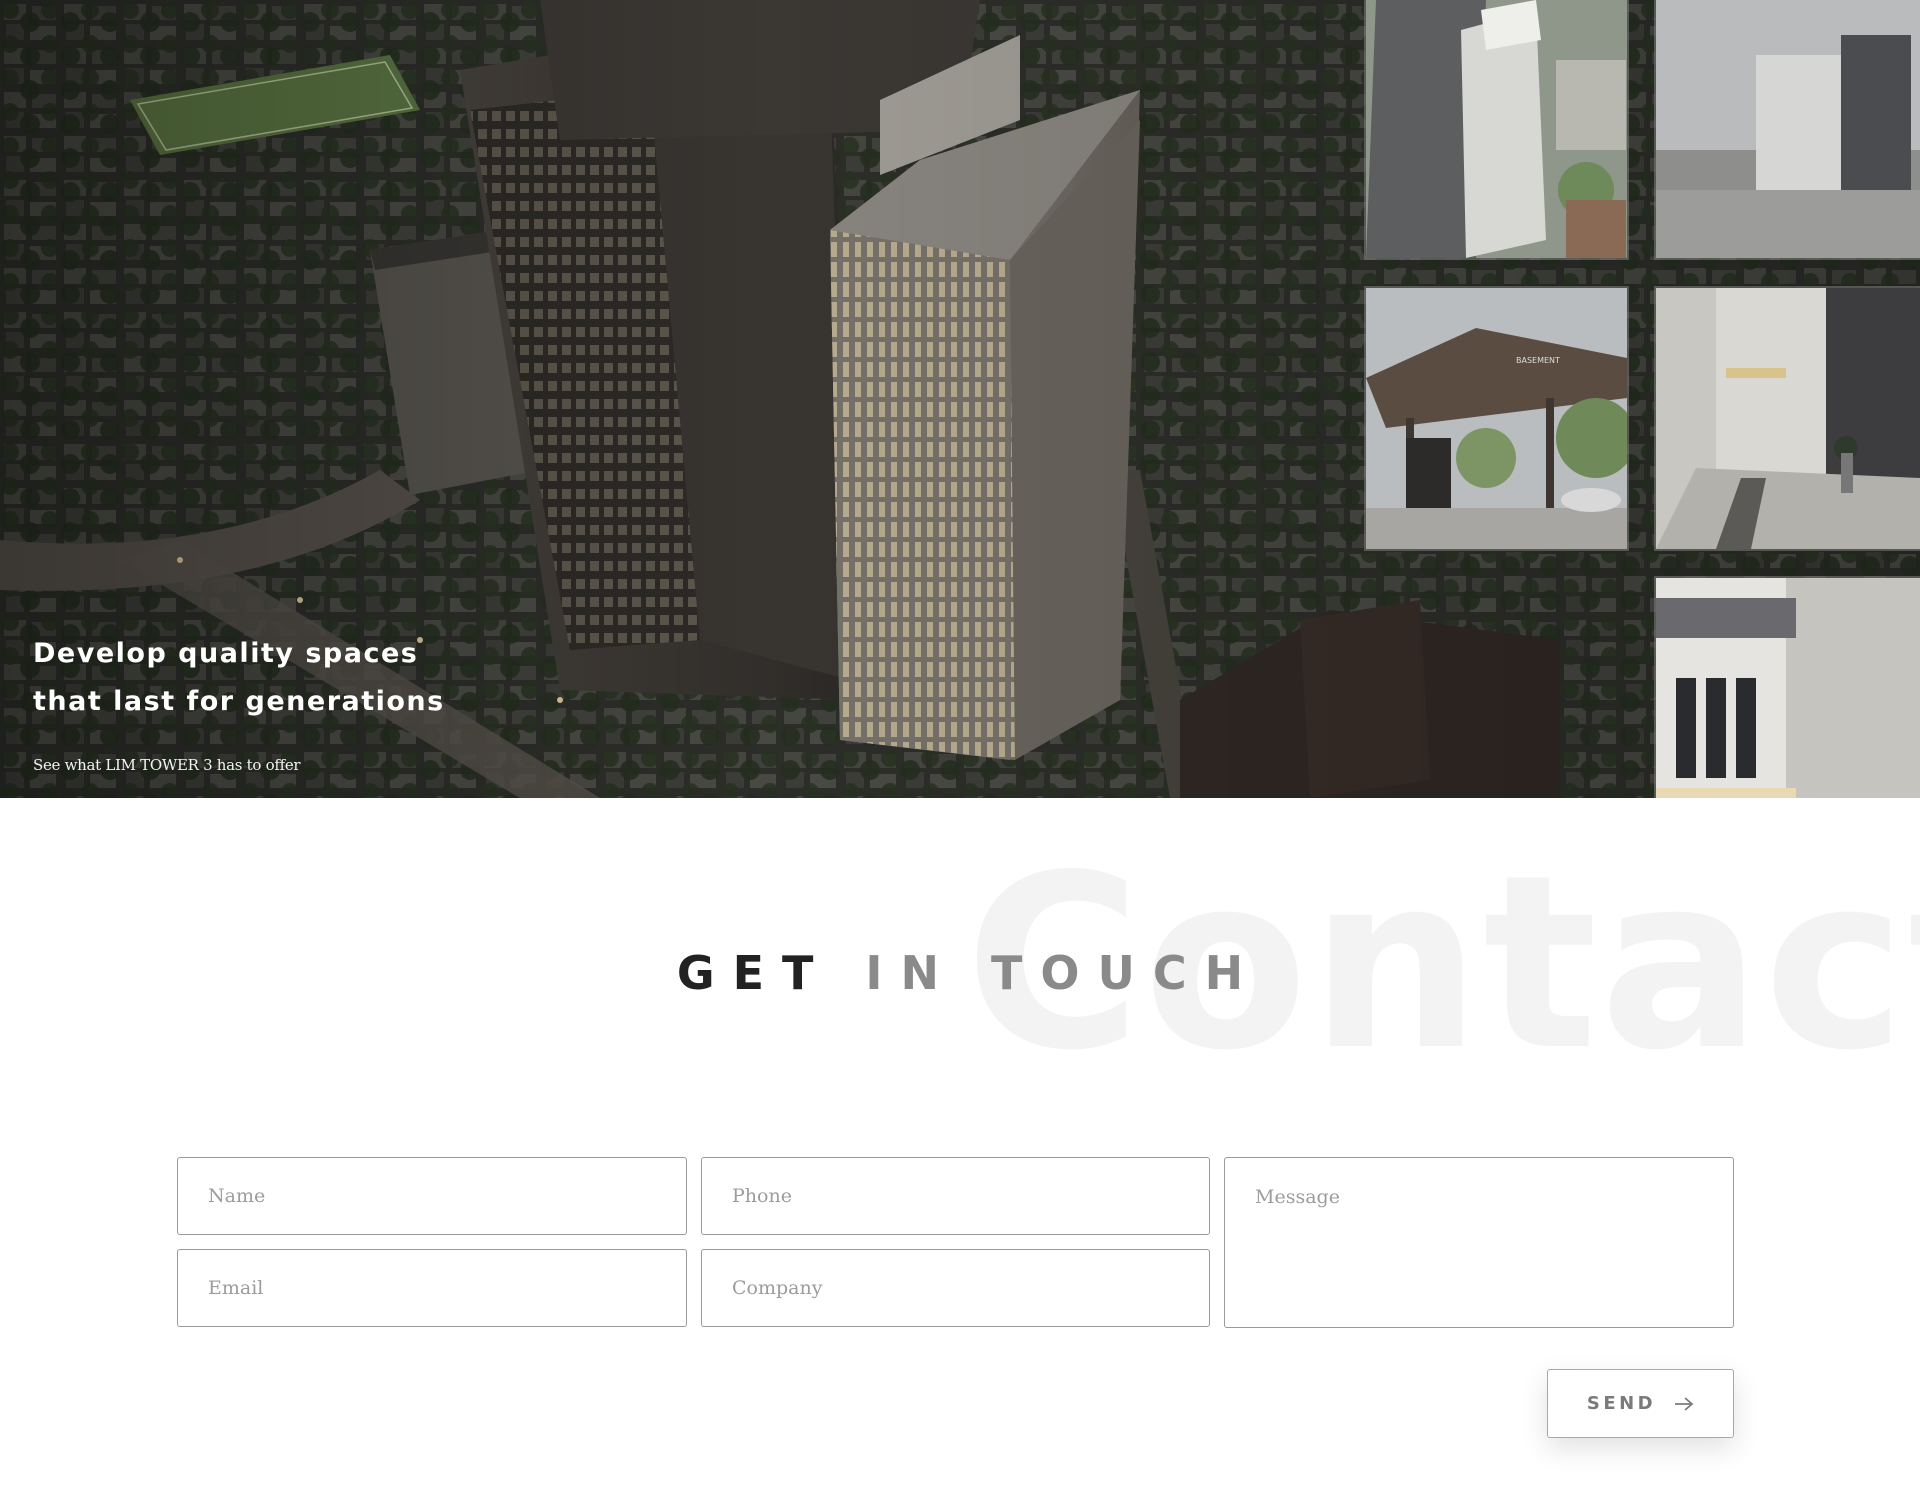 The image size is (1920, 1495). What do you see at coordinates (432, 1288) in the screenshot?
I see `email-field` at bounding box center [432, 1288].